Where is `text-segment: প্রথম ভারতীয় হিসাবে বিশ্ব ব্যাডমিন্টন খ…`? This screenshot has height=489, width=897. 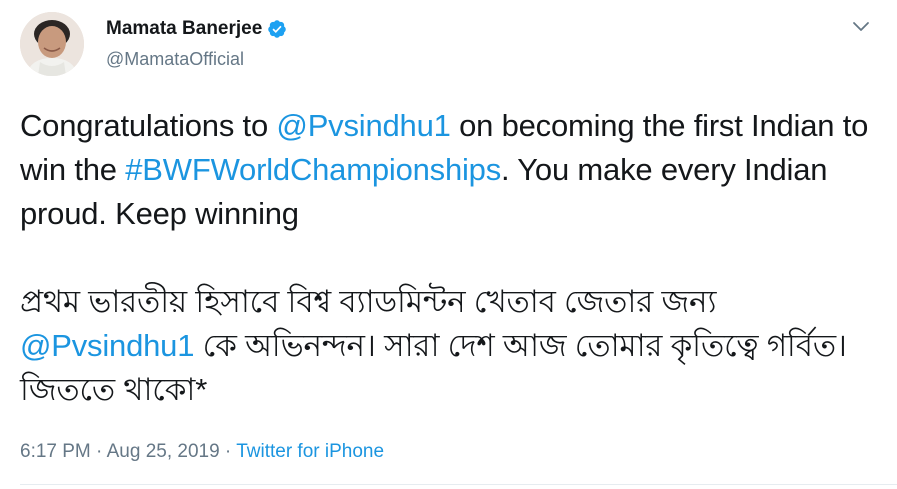 text-segment: প্রথম ভারতীয় হিসাবে বিশ্ব ব্যাডমিন্টন খ… is located at coordinates (368, 301).